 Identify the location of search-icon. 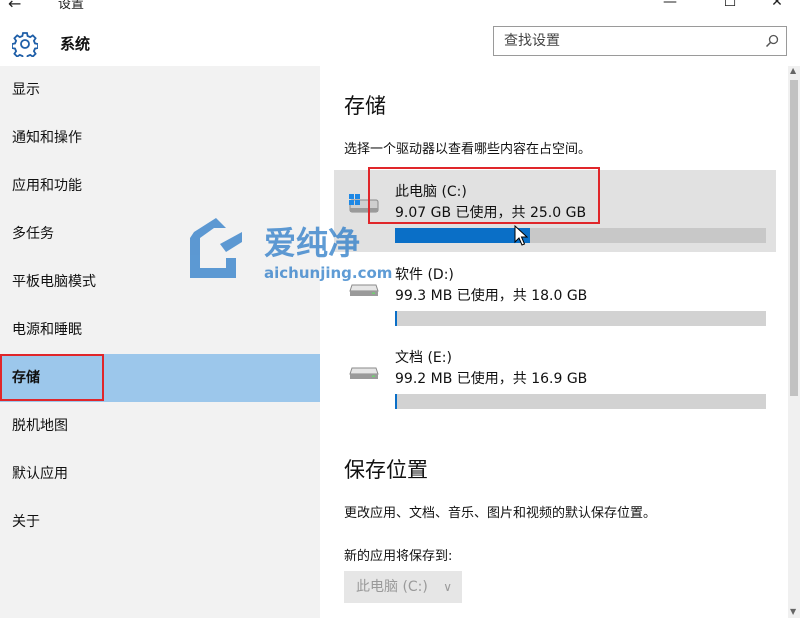
(772, 41).